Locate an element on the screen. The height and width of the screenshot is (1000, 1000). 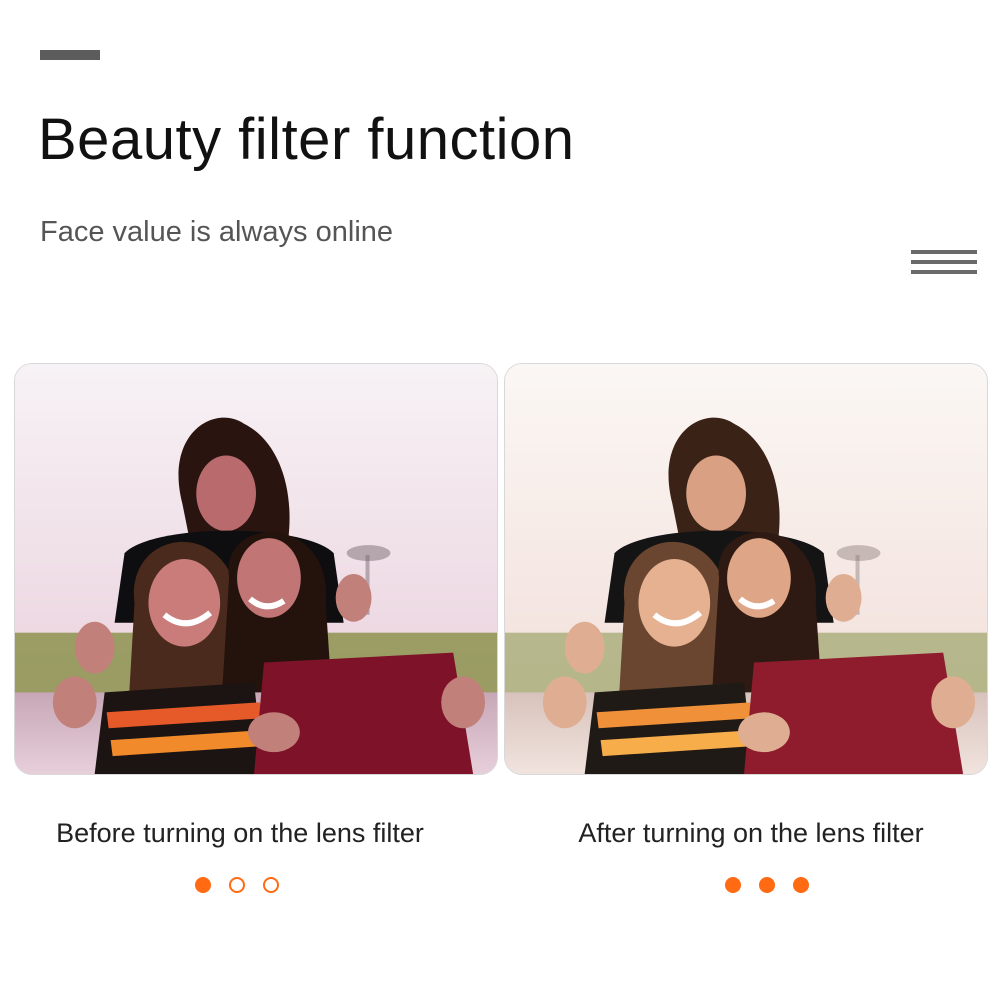
page-title: Beauty filter function is located at coordinates (306, 139).